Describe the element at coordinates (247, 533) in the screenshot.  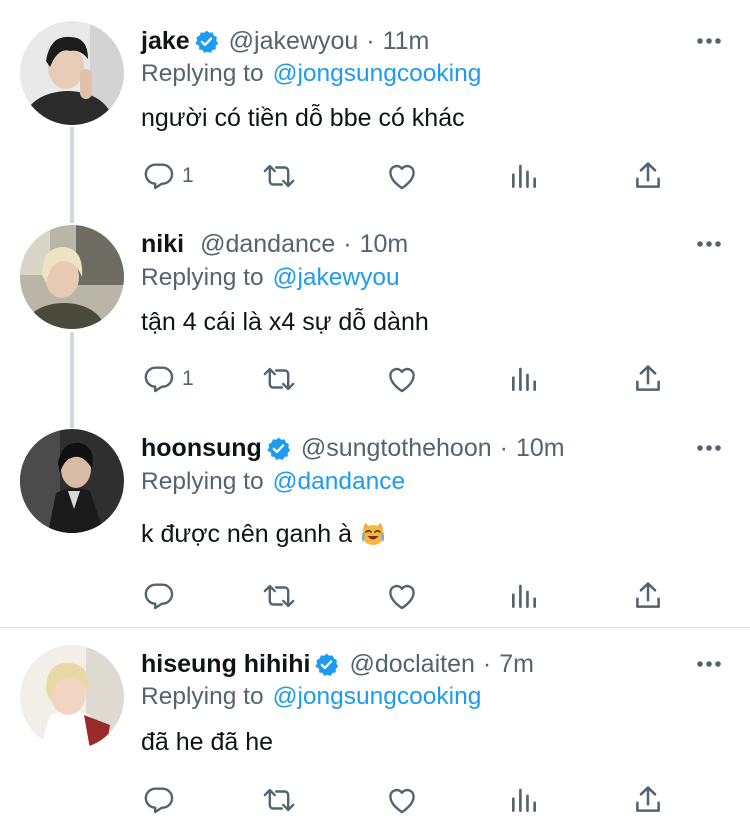
I see `tweet-text-content: k được nên ganh à` at that location.